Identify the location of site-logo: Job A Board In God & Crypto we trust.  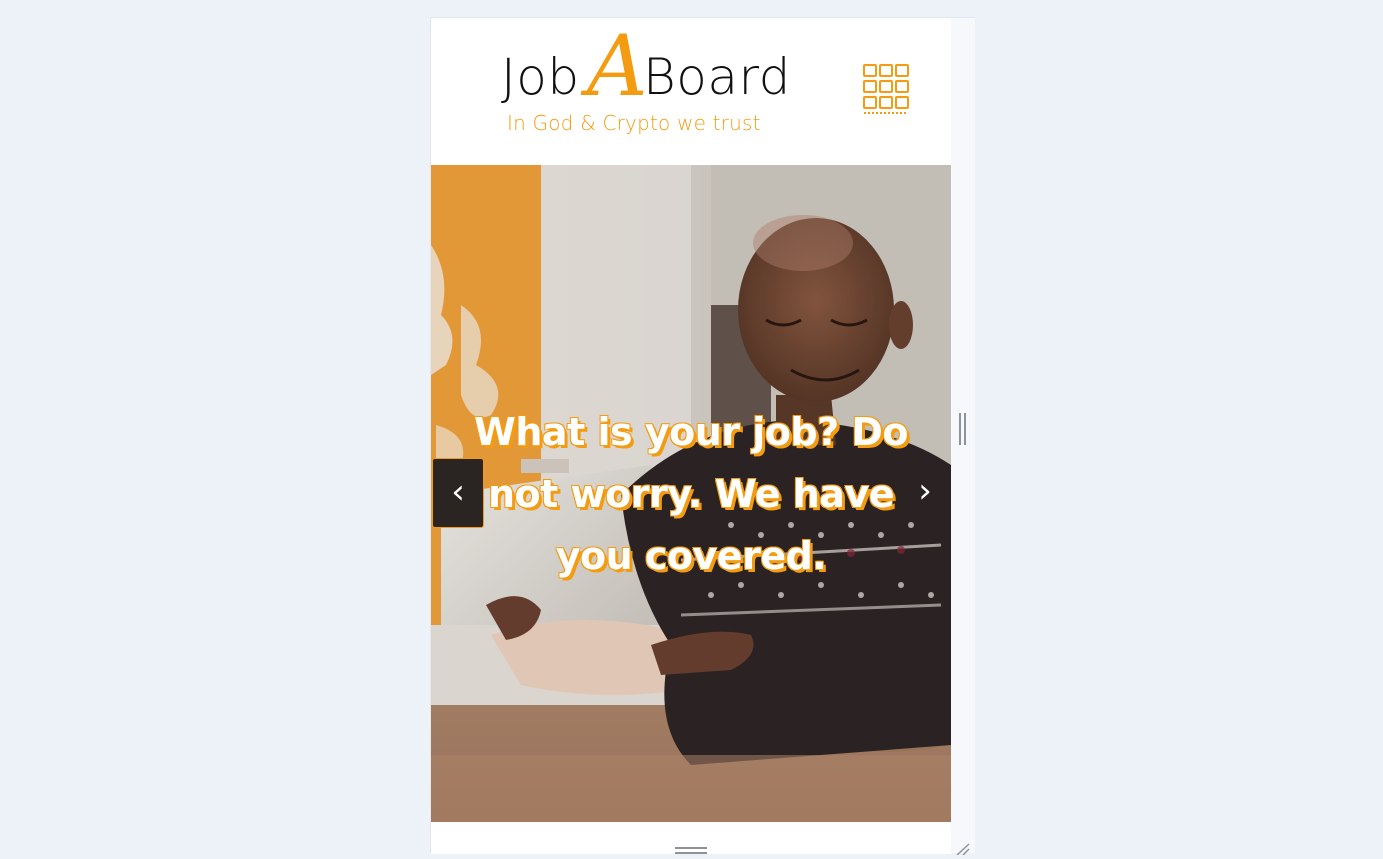
(654, 87).